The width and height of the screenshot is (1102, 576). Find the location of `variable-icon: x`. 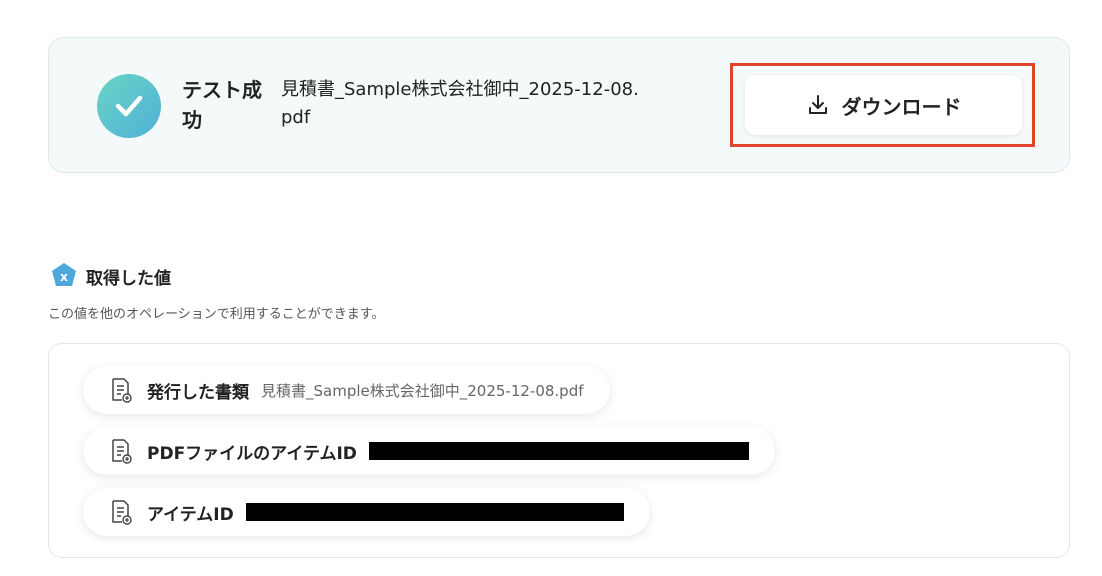

variable-icon: x is located at coordinates (64, 274).